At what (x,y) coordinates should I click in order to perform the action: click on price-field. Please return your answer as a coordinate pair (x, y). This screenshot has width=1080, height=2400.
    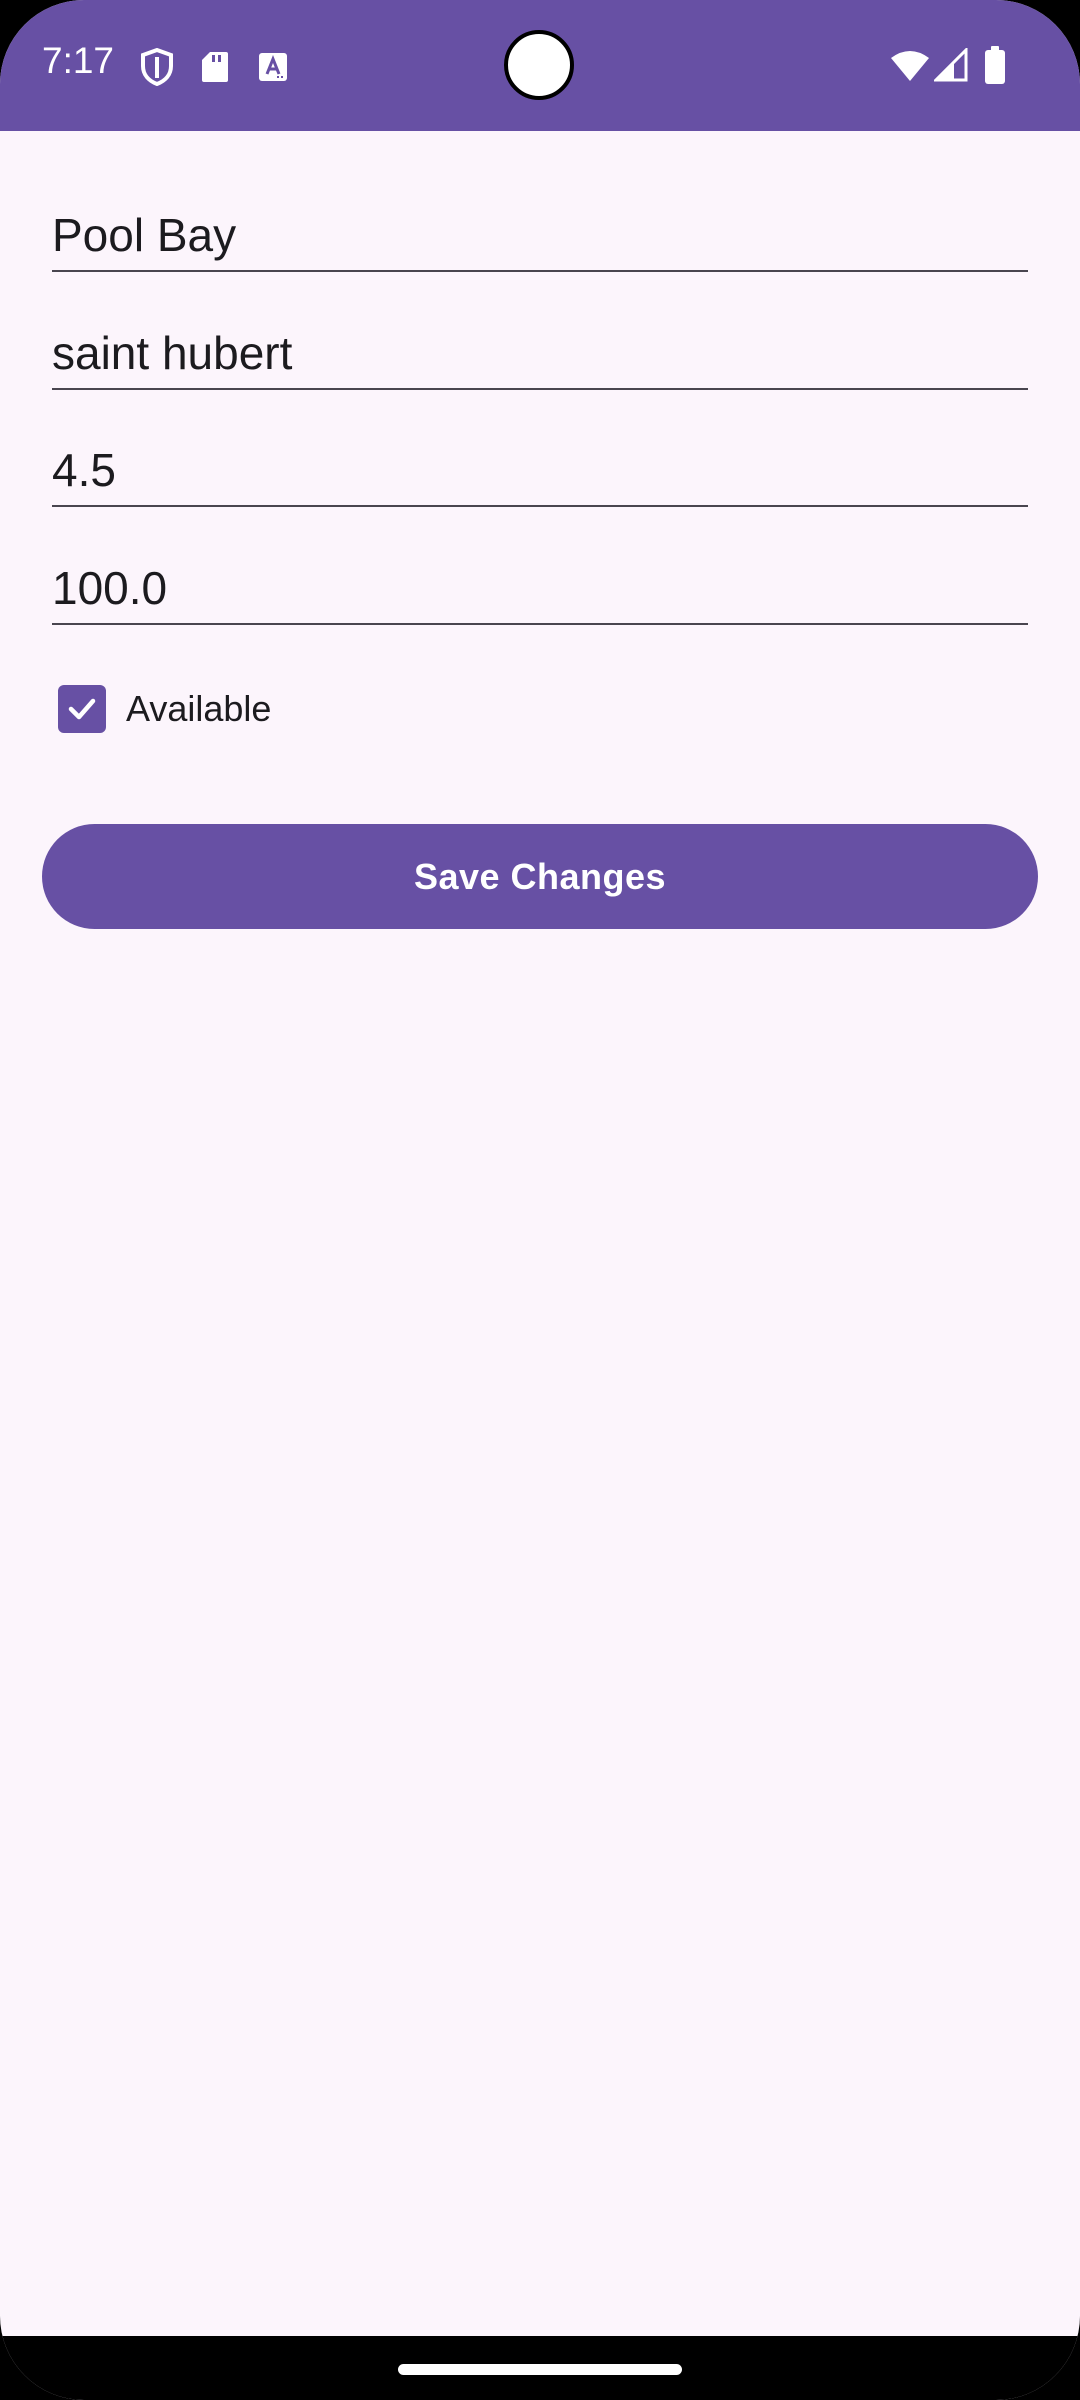
    Looking at the image, I should click on (540, 584).